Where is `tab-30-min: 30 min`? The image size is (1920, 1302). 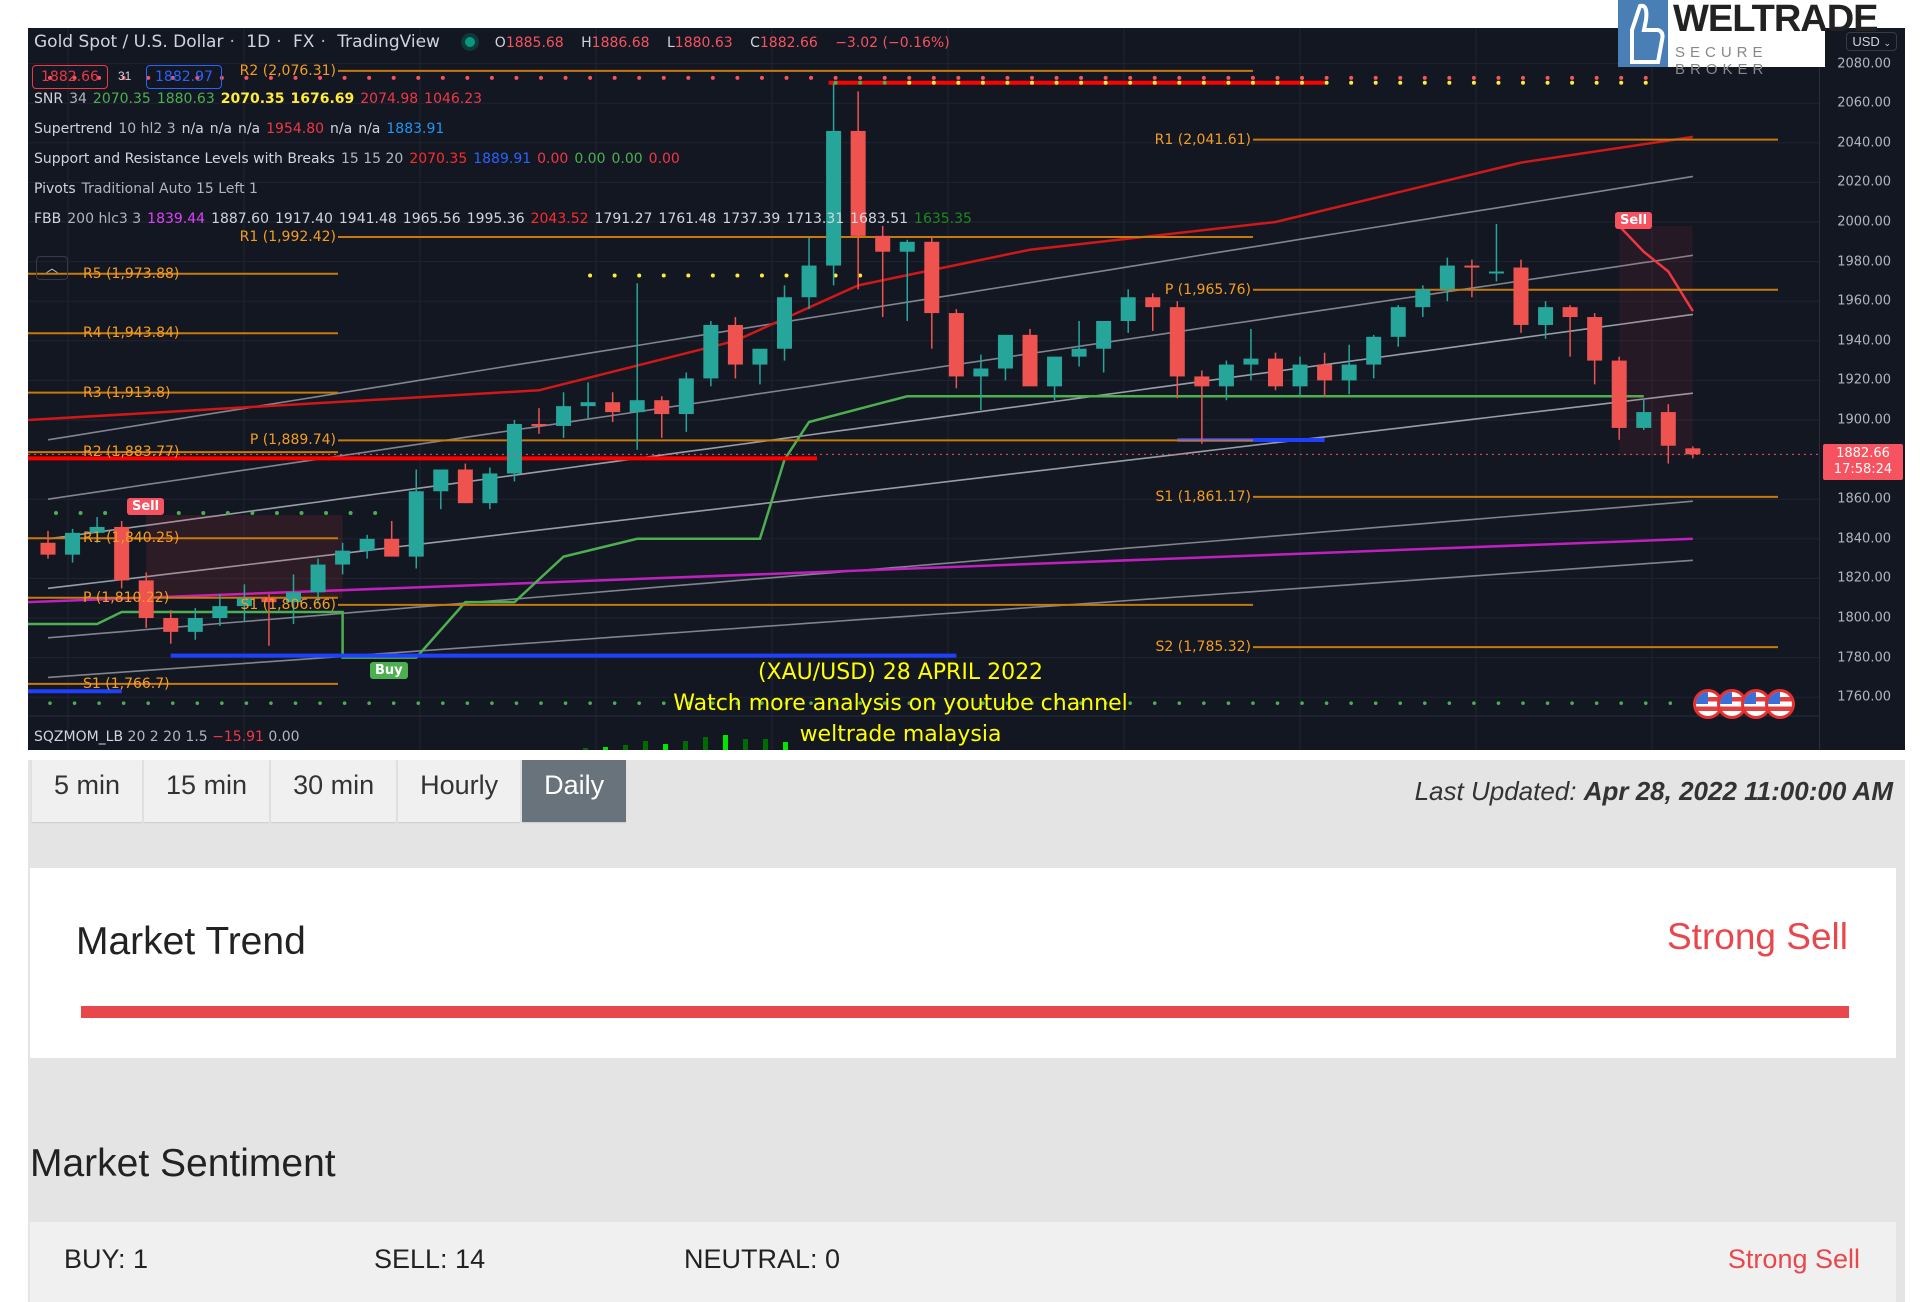
tab-30-min: 30 min is located at coordinates (334, 791).